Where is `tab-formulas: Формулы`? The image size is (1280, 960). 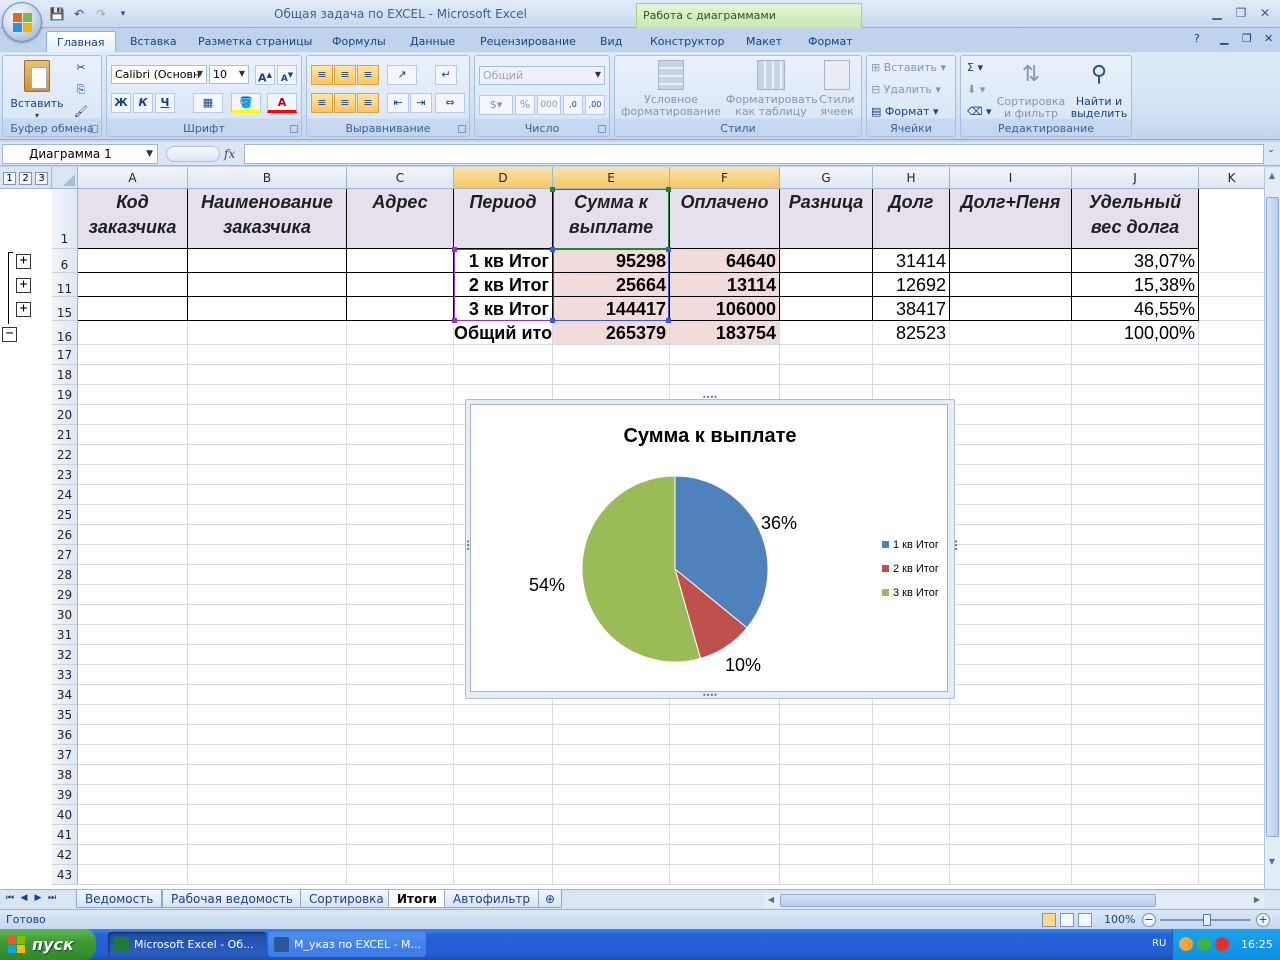
tab-formulas: Формулы is located at coordinates (359, 41).